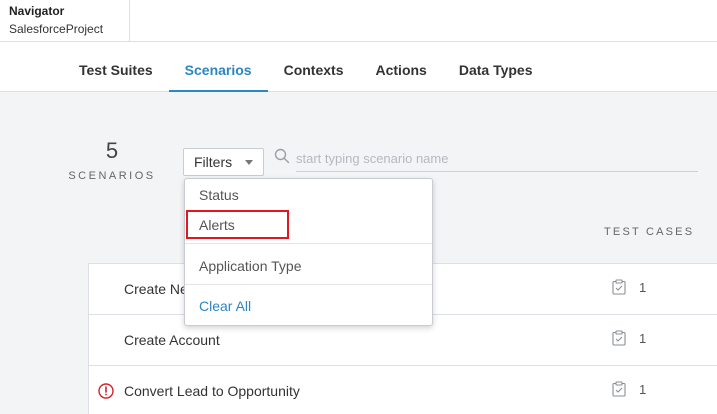  Describe the element at coordinates (65, 21) in the screenshot. I see `navigator-panel: Navigator SalesforceProject` at that location.